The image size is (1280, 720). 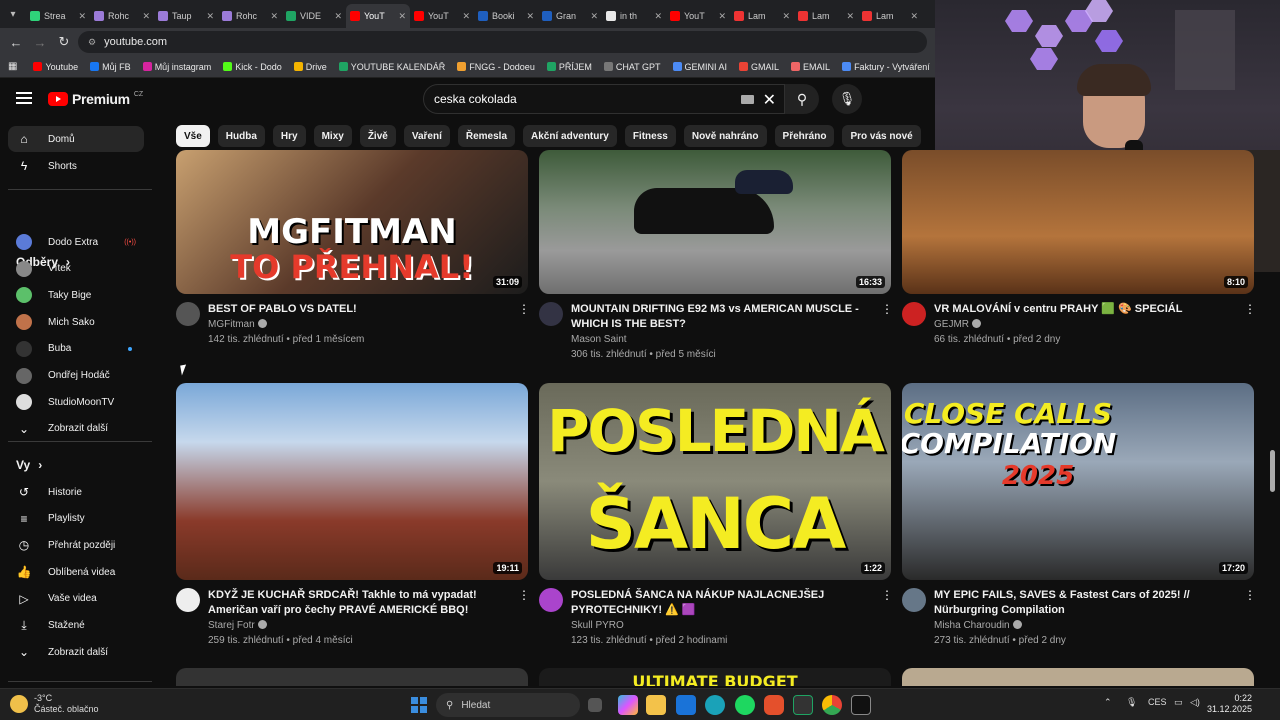 I want to click on file-explorer-icon, so click(x=656, y=705).